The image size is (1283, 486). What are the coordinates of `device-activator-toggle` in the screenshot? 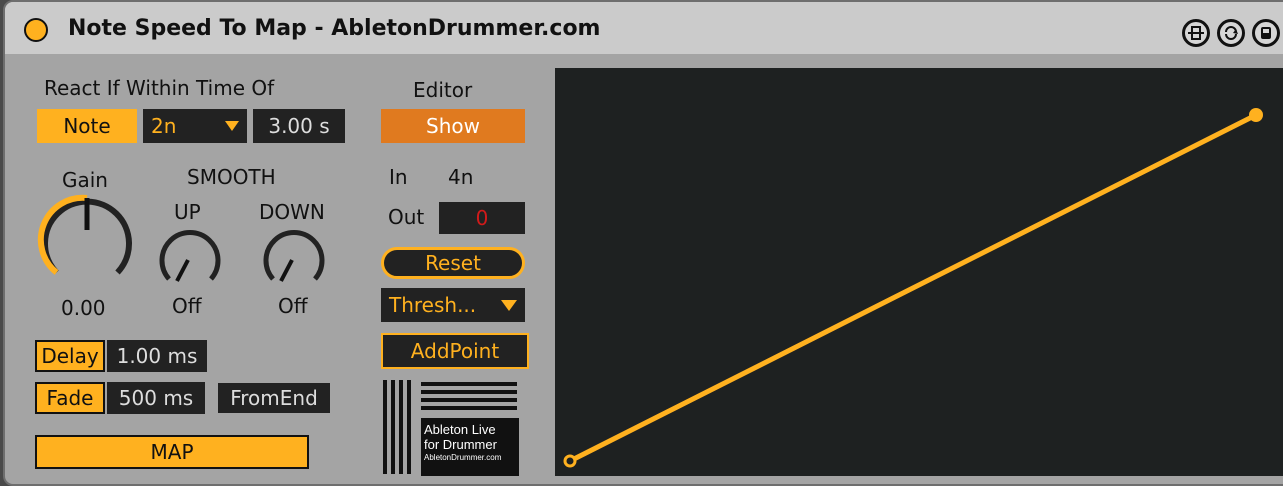 It's located at (36, 30).